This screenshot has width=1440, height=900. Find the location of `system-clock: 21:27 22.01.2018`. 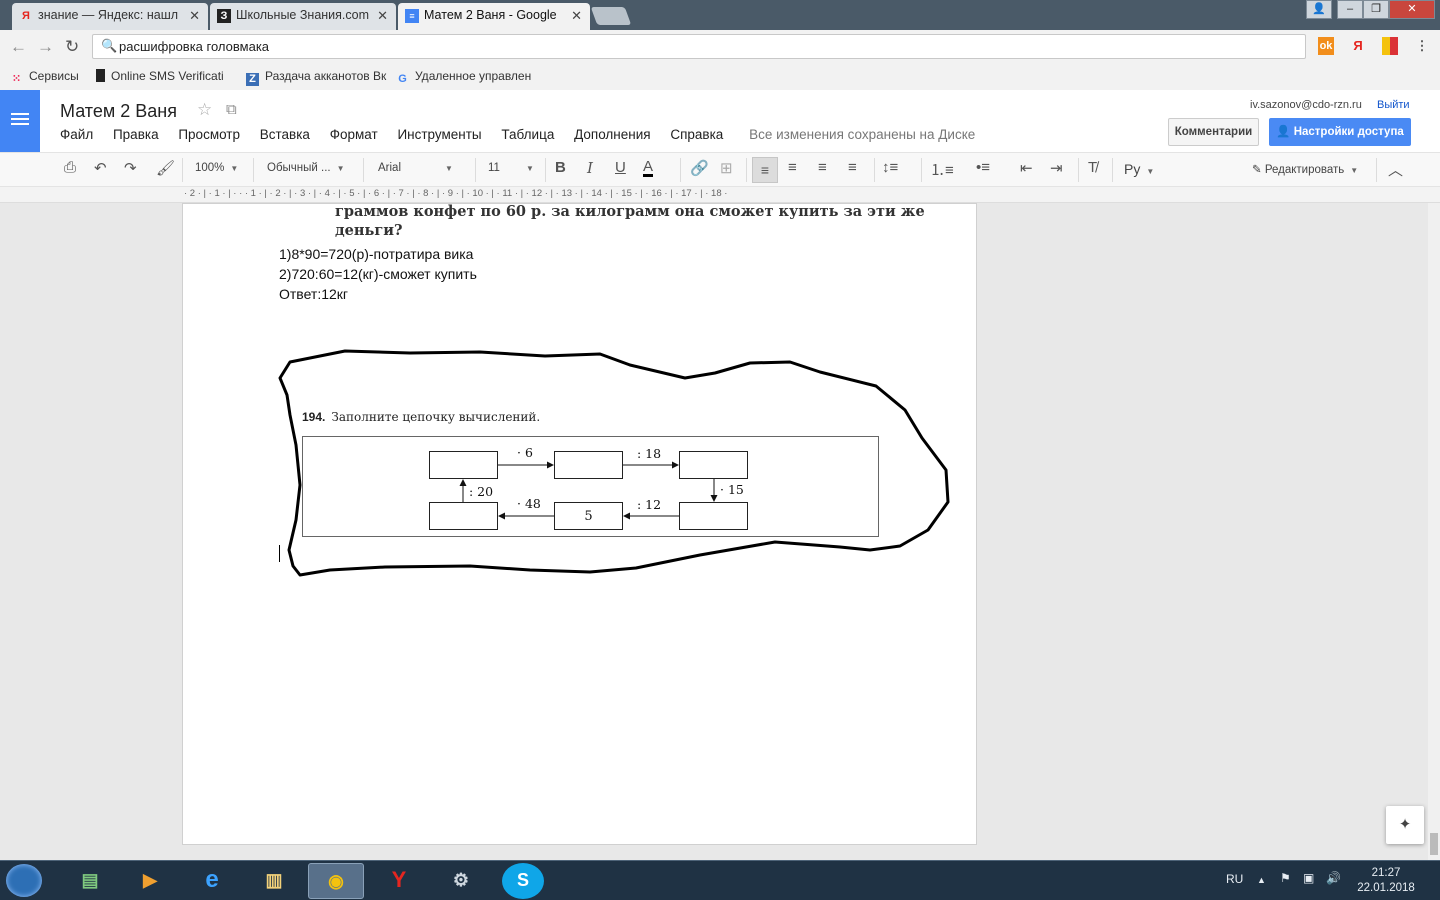

system-clock: 21:27 22.01.2018 is located at coordinates (1386, 881).